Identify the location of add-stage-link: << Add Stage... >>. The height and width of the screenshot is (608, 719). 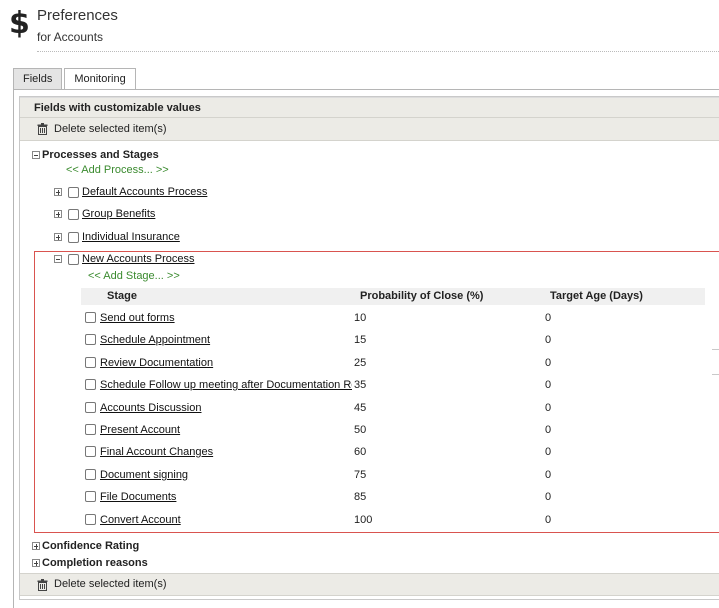
(134, 276).